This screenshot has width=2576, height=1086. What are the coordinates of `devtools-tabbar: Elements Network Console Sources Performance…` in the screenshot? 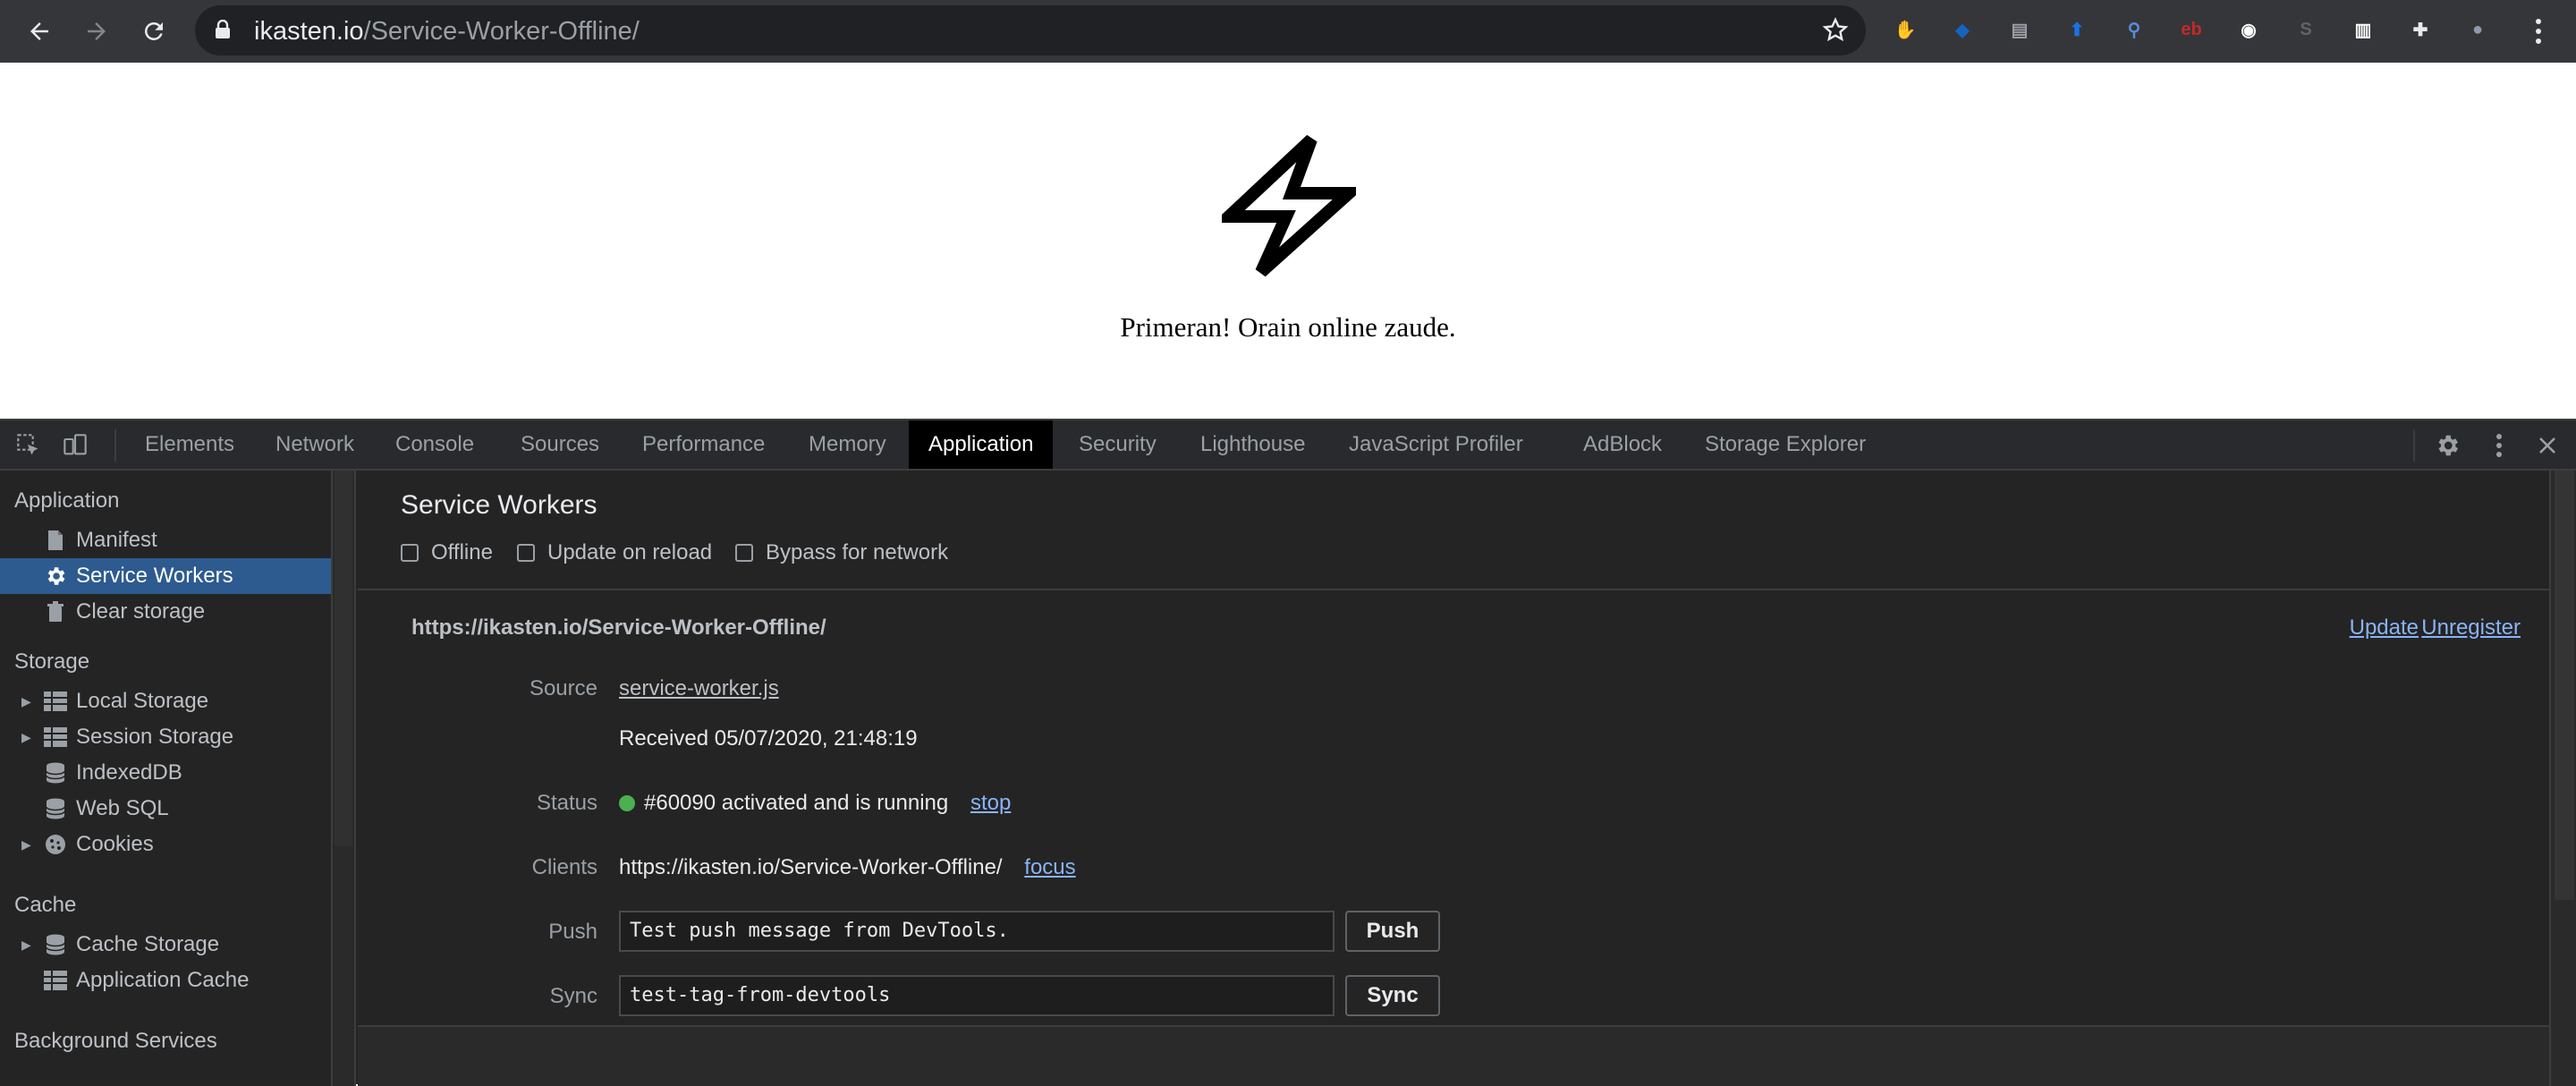 It's located at (1288, 445).